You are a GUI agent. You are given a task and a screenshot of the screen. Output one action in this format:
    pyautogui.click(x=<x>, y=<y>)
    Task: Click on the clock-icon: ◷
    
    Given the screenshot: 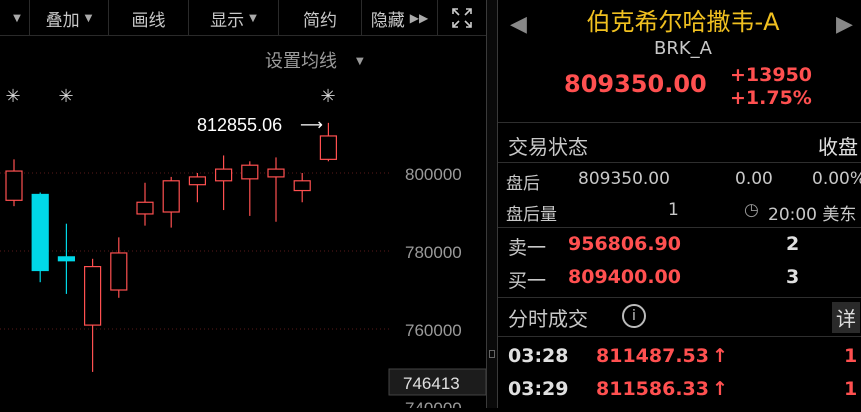 What is the action you would take?
    pyautogui.click(x=751, y=210)
    